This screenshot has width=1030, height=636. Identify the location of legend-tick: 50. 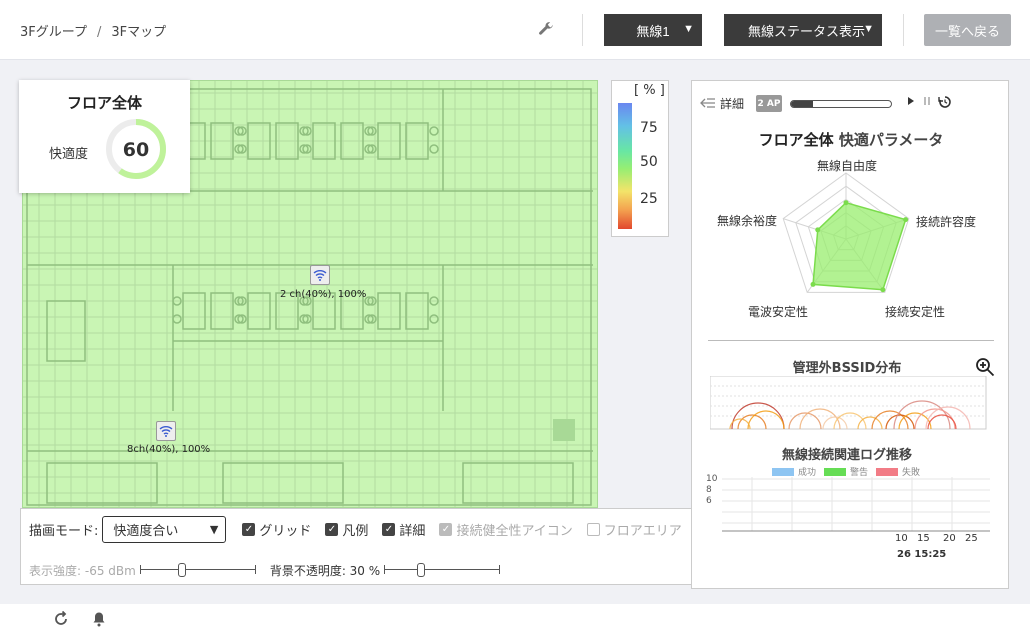
(649, 162).